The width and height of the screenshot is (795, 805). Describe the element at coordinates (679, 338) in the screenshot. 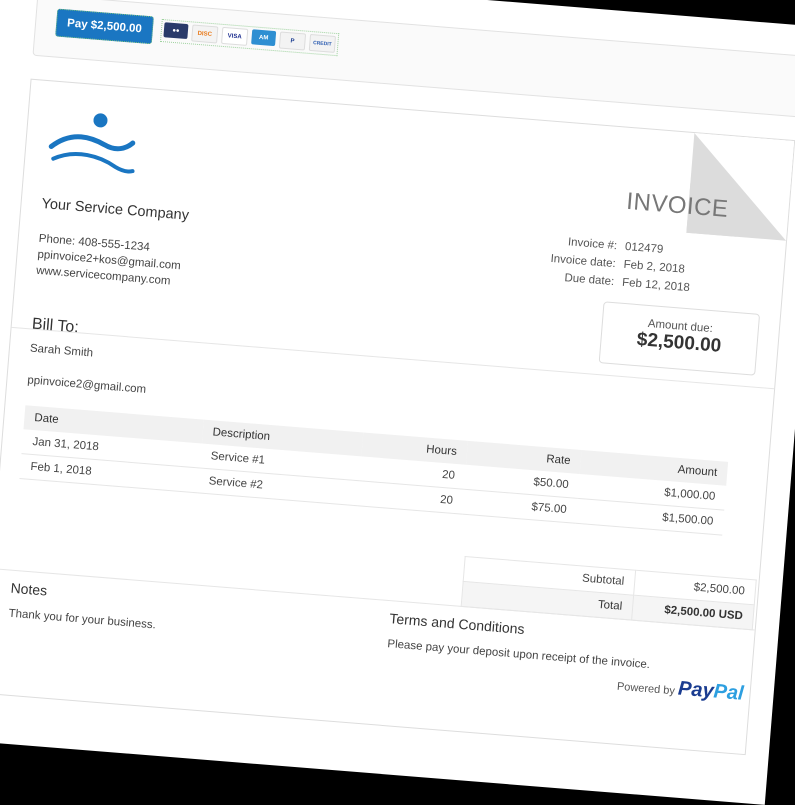

I see `amount-due-box: Amount due: $2,500.00` at that location.